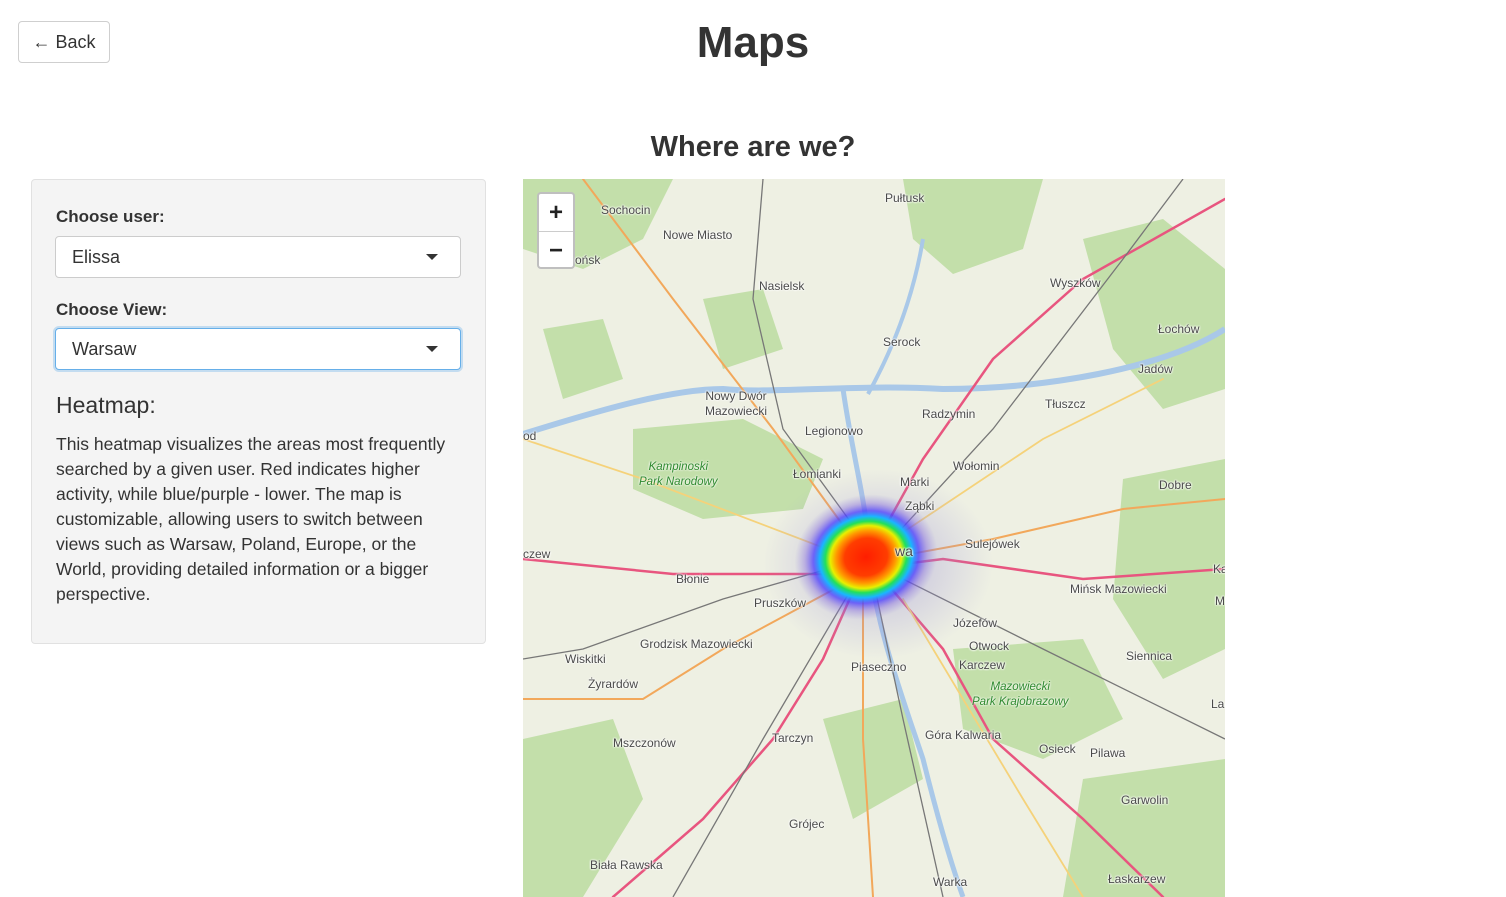 Image resolution: width=1506 pixels, height=897 pixels. Describe the element at coordinates (1155, 369) in the screenshot. I see `place-label: Jadów` at that location.